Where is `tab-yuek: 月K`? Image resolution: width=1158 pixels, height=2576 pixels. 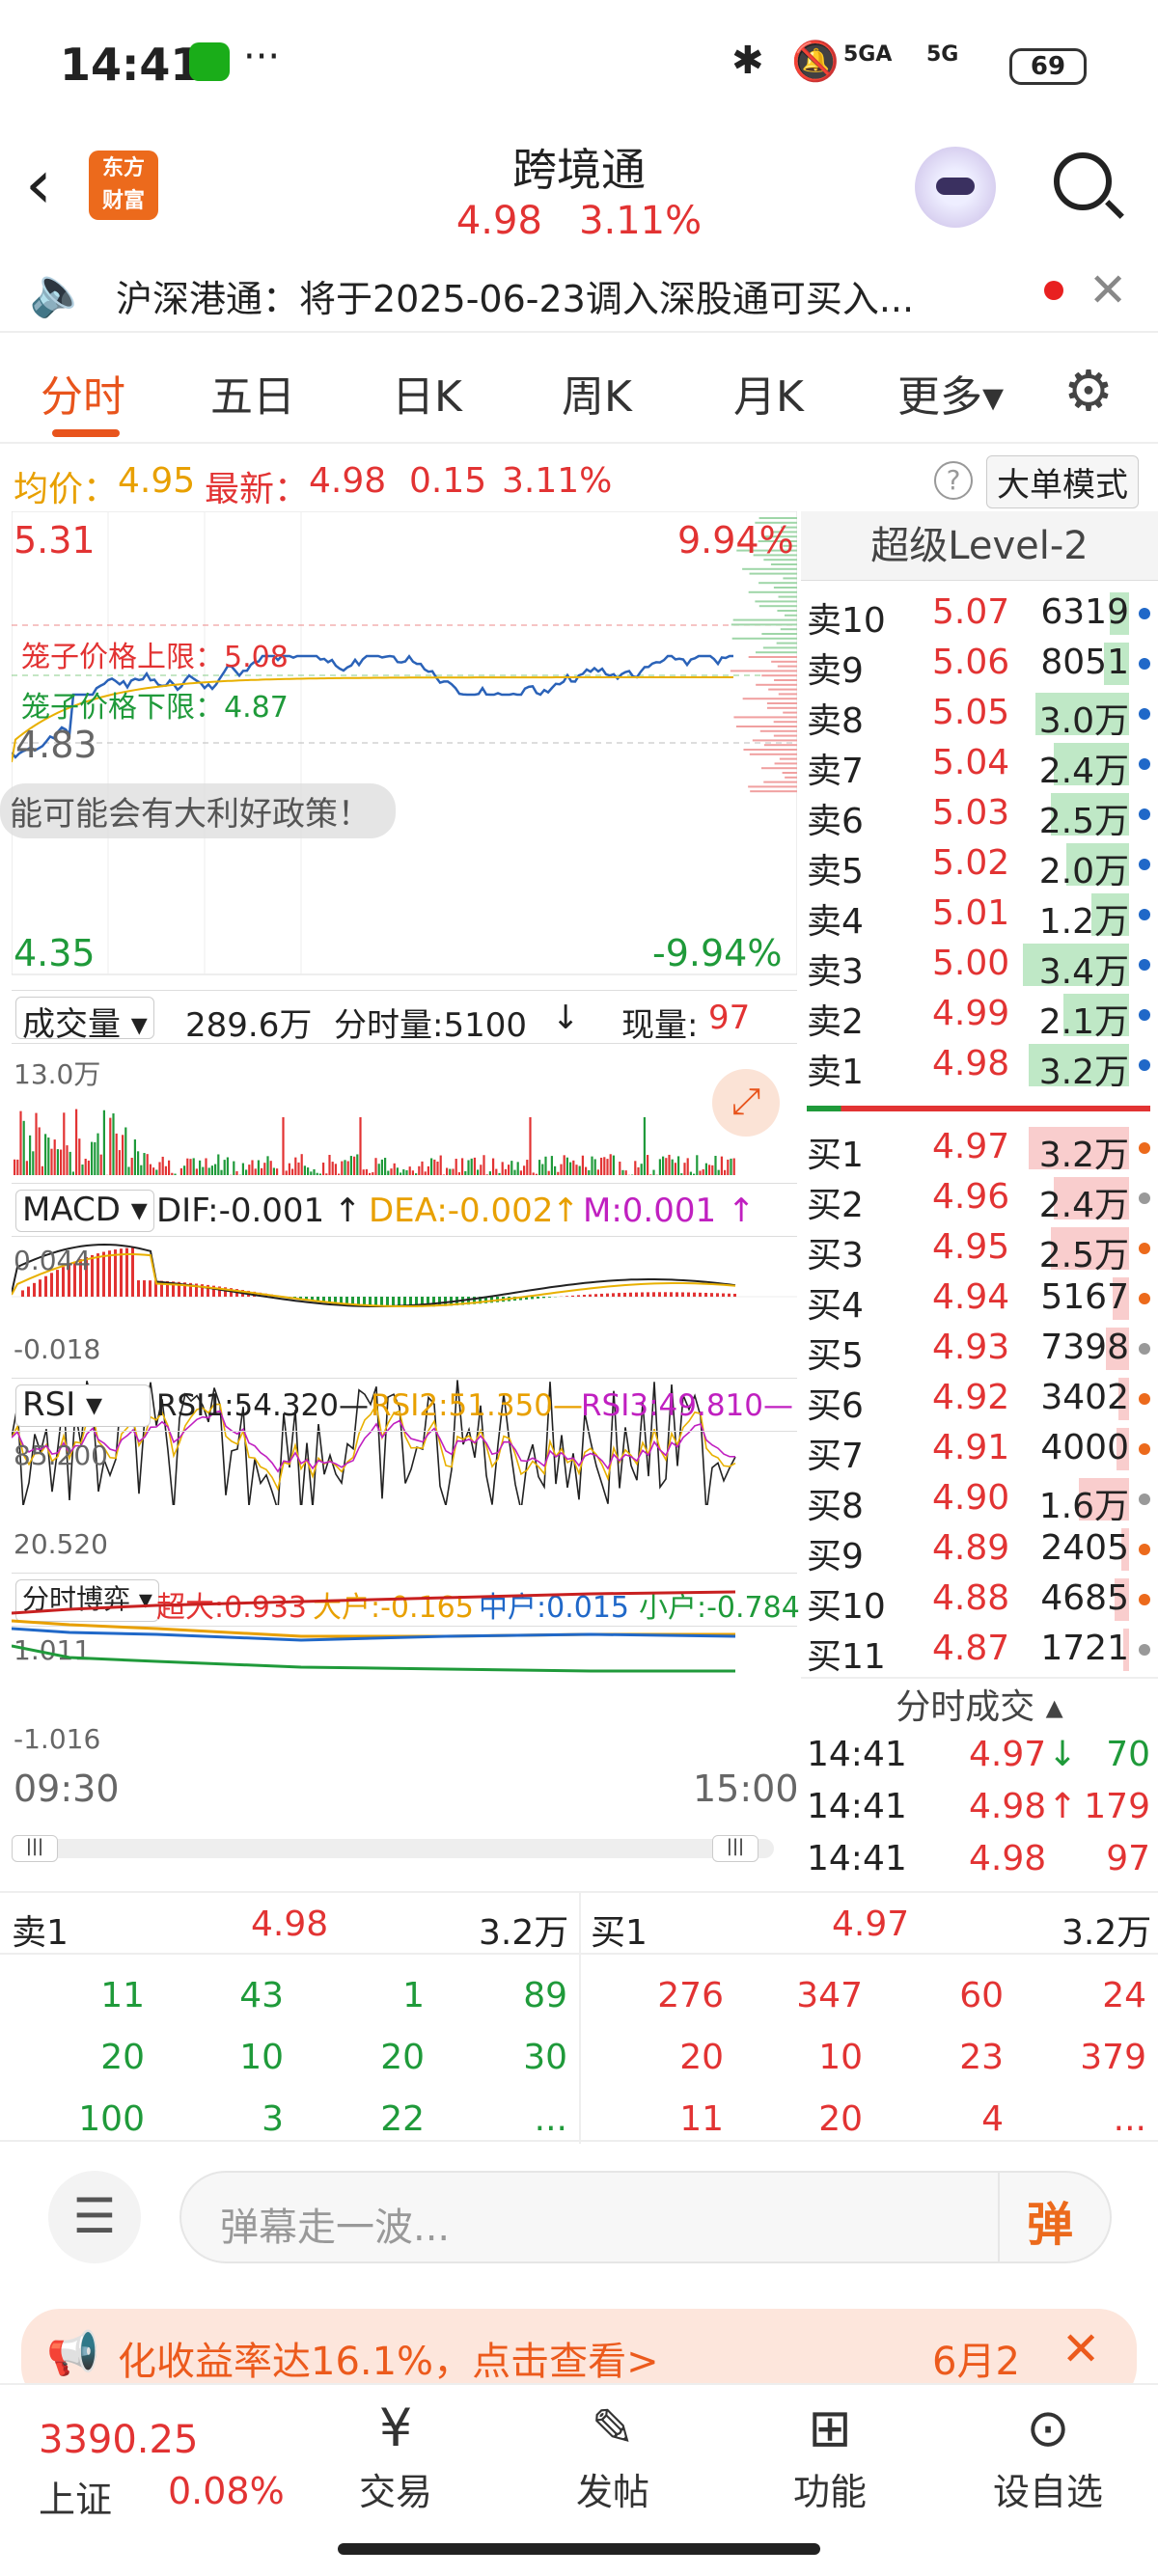 tab-yuek: 月K is located at coordinates (768, 393).